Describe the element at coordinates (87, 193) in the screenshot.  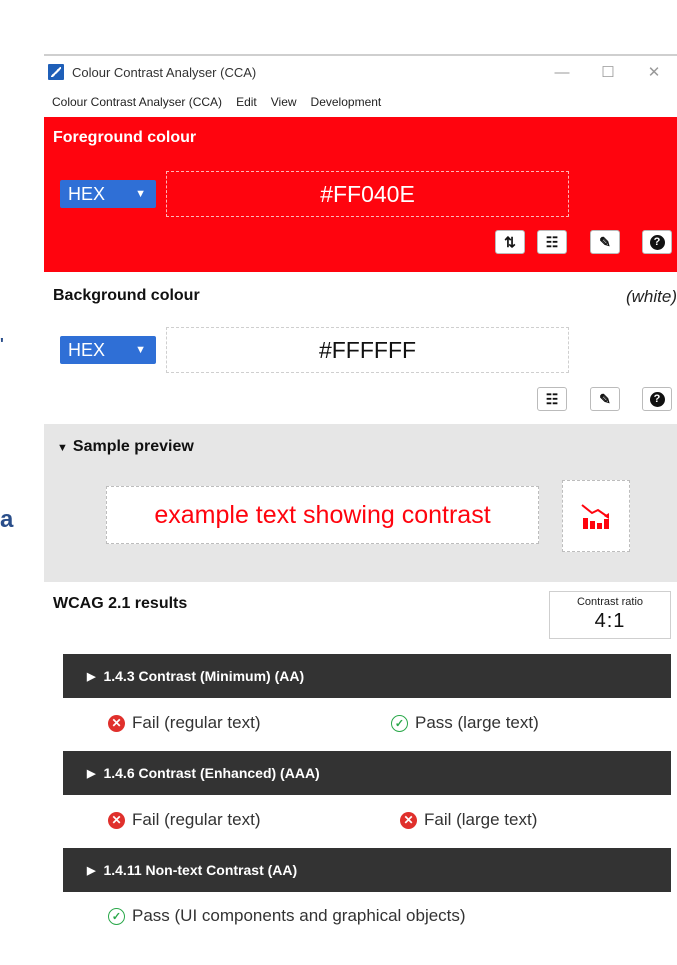
I see `foreground-format-label: HEX` at that location.